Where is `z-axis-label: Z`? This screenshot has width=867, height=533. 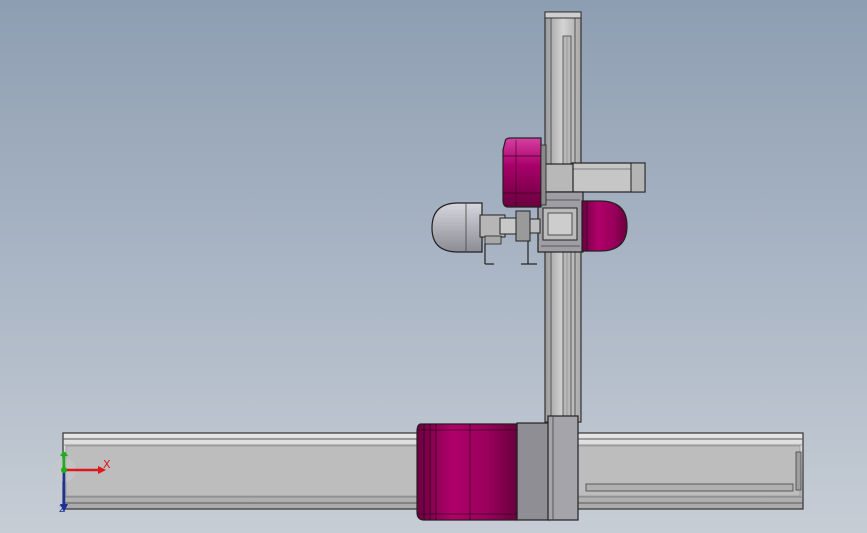 z-axis-label: Z is located at coordinates (62, 510).